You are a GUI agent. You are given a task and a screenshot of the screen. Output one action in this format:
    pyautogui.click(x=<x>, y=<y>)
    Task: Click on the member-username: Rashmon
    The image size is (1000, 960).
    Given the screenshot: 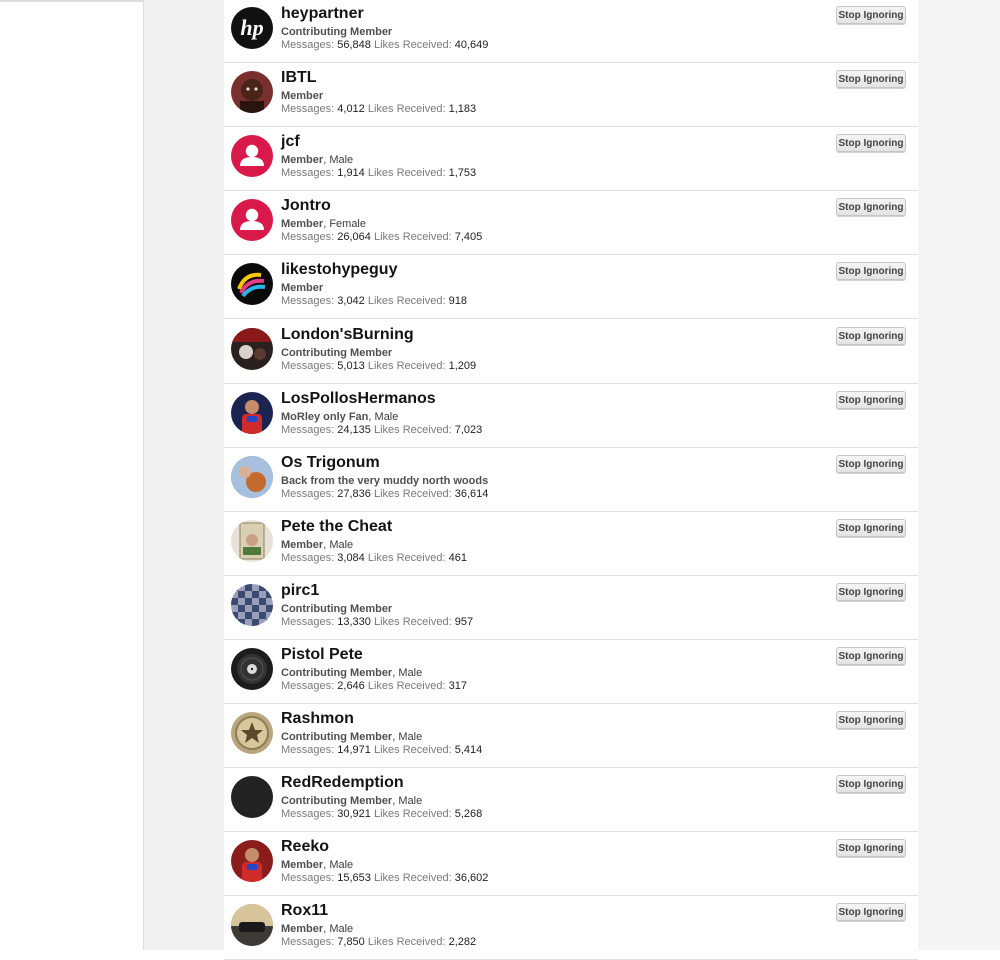 What is the action you would take?
    pyautogui.click(x=317, y=719)
    